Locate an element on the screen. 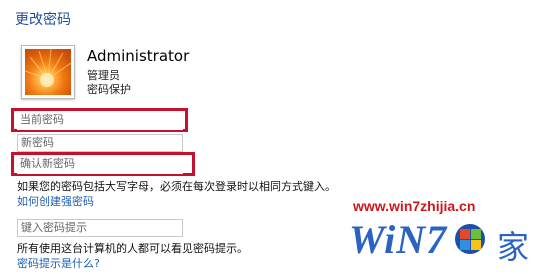 This screenshot has height=274, width=549. windows-flag-icon is located at coordinates (470, 239).